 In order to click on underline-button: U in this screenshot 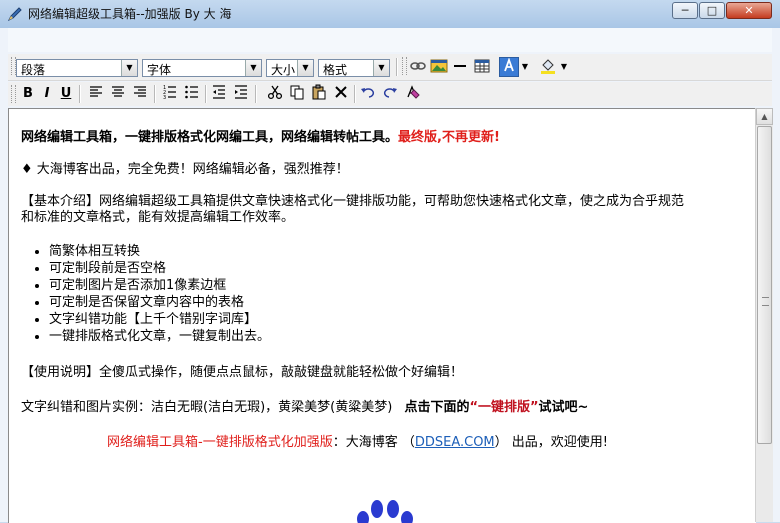, I will do `click(66, 94)`.